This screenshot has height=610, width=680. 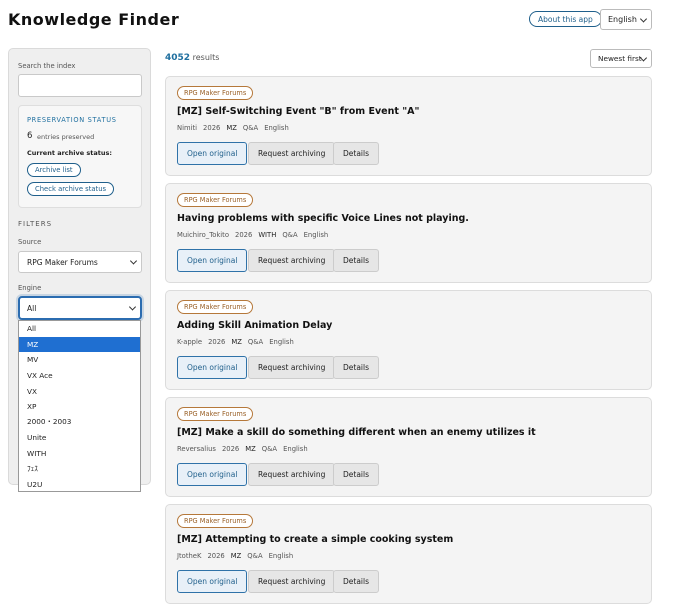 I want to click on filters-heading: FILTERS, so click(x=35, y=224).